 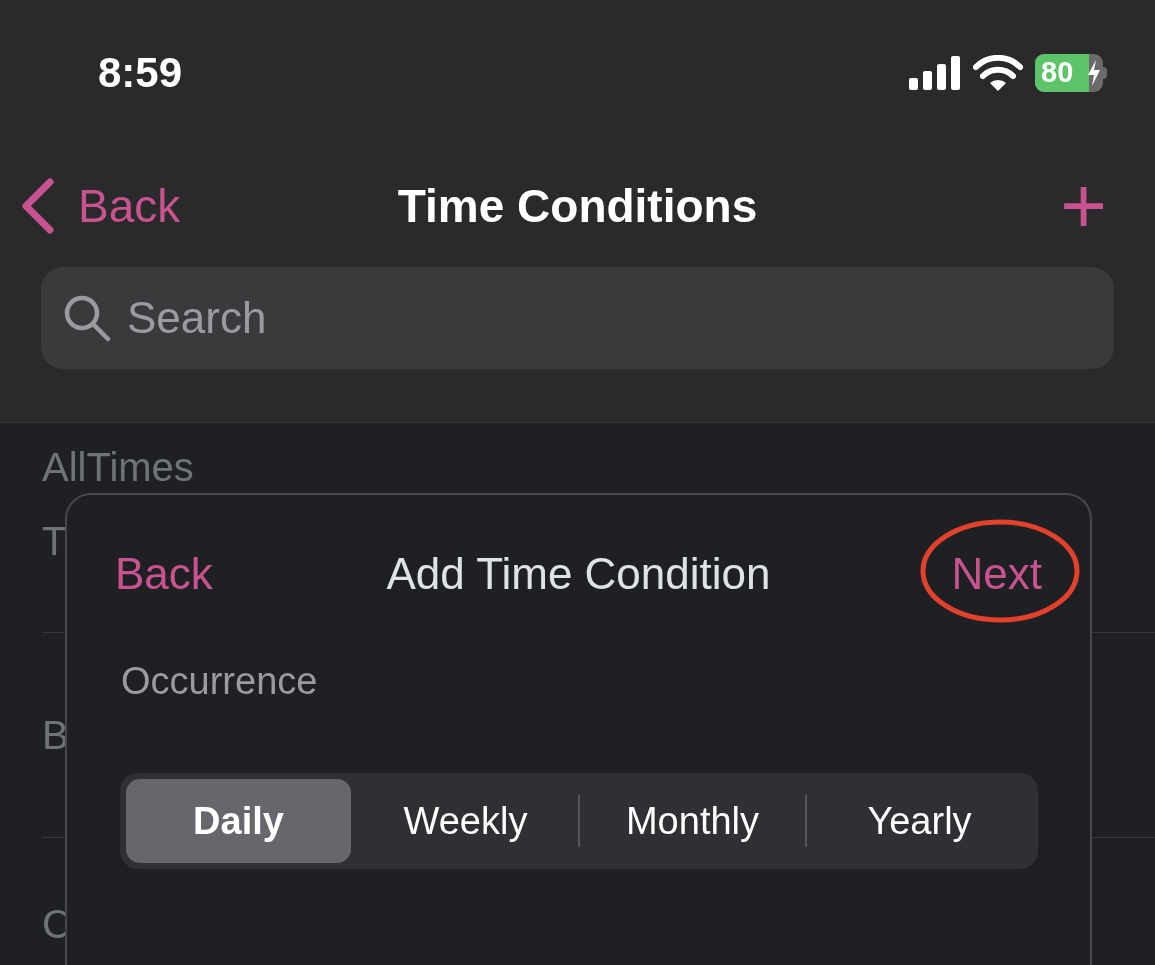 I want to click on row-subtitle: T, so click(x=54, y=541).